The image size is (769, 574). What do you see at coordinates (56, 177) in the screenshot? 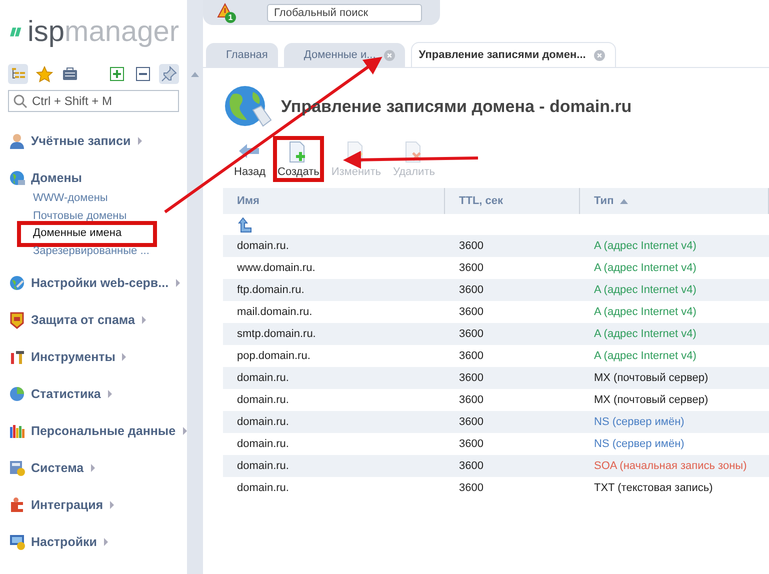
I see `sidebar-item: Домены` at bounding box center [56, 177].